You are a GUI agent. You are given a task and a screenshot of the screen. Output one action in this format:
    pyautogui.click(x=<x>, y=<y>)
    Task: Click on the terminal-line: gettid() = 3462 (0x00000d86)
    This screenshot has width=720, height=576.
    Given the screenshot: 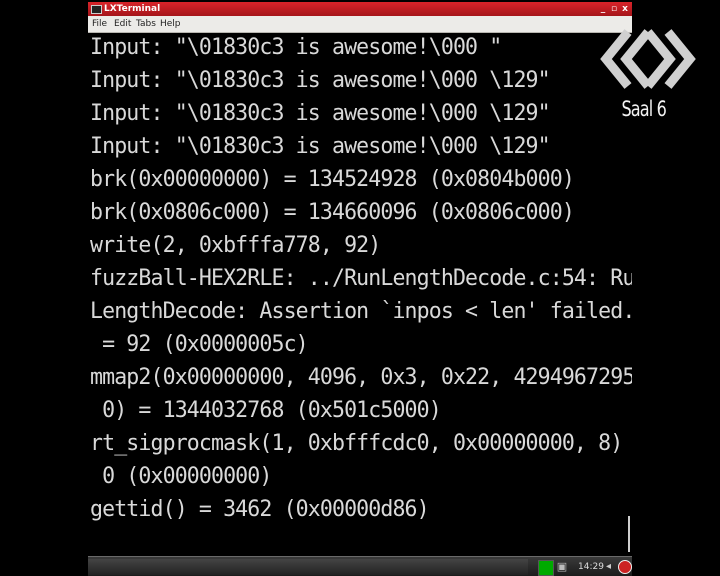 What is the action you would take?
    pyautogui.click(x=260, y=509)
    